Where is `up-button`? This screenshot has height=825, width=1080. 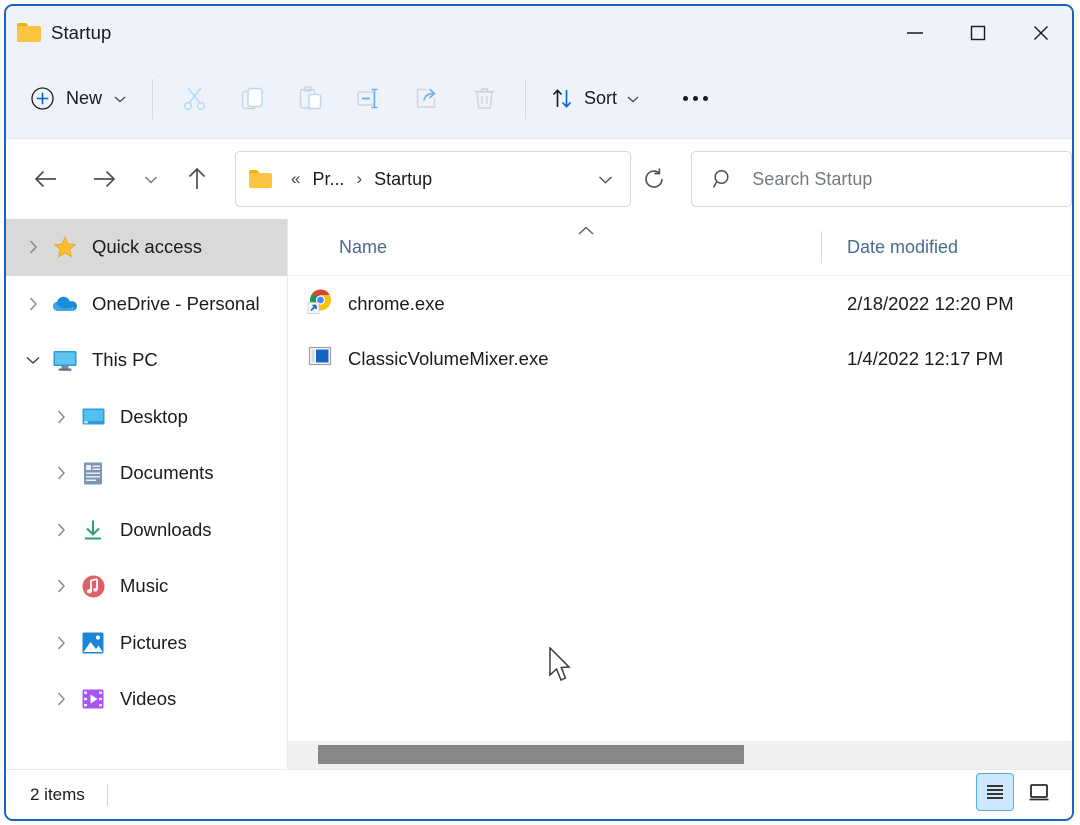
up-button is located at coordinates (197, 179).